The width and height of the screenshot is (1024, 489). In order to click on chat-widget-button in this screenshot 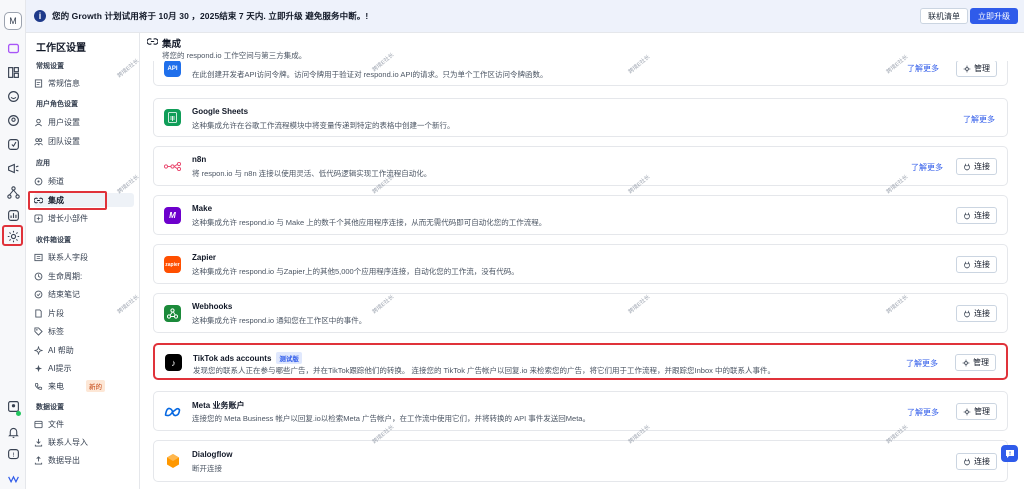, I will do `click(1009, 453)`.